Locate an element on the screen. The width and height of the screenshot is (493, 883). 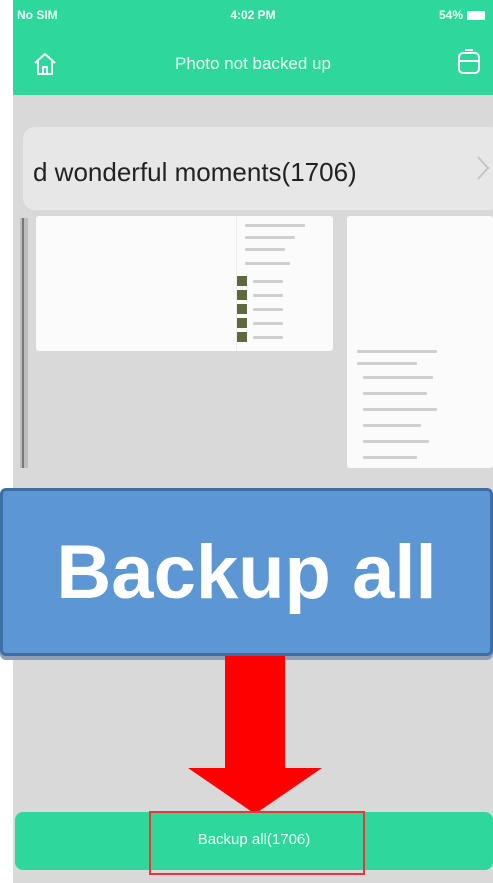
battery-status: 54% is located at coordinates (462, 15).